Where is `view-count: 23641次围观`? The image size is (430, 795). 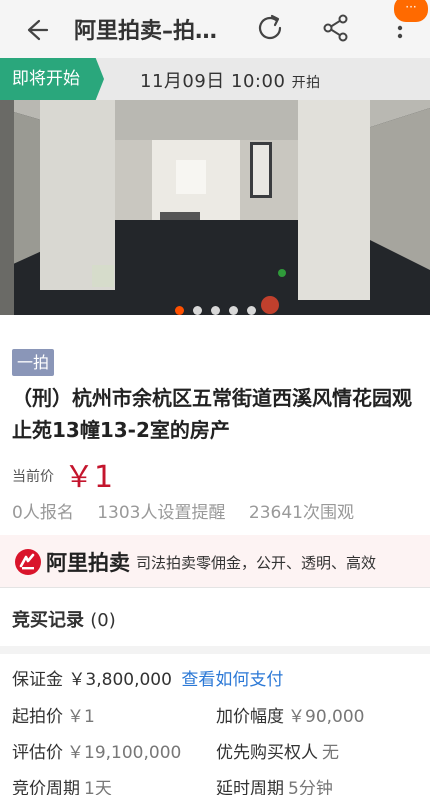 view-count: 23641次围观 is located at coordinates (301, 513).